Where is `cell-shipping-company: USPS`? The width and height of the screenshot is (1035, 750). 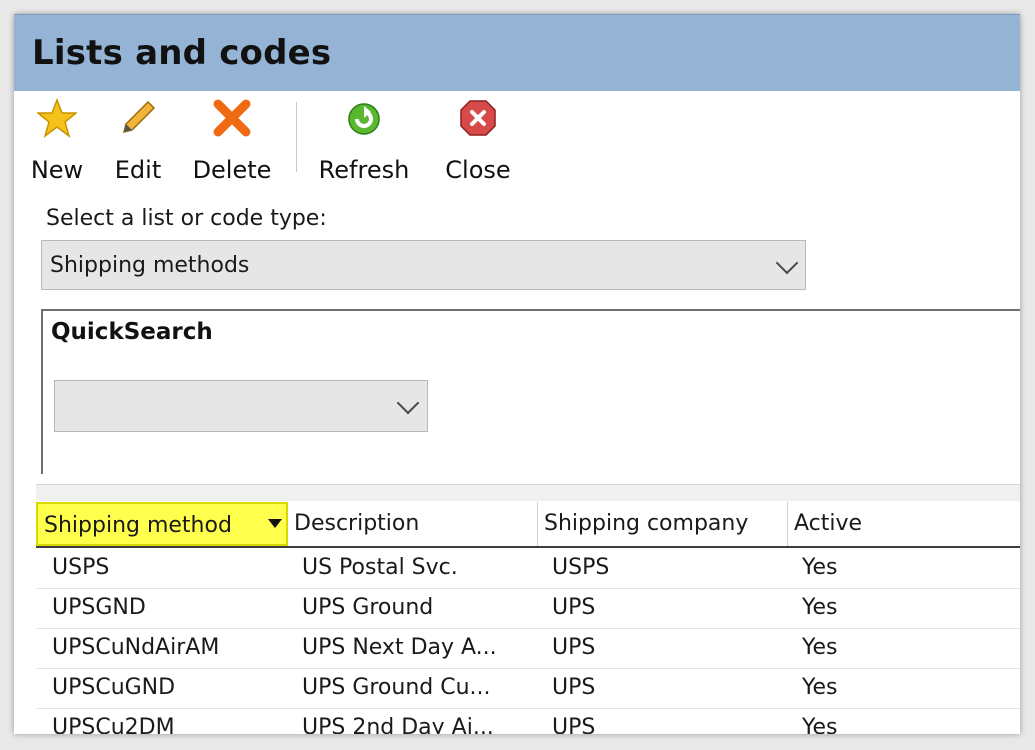
cell-shipping-company: USPS is located at coordinates (581, 567).